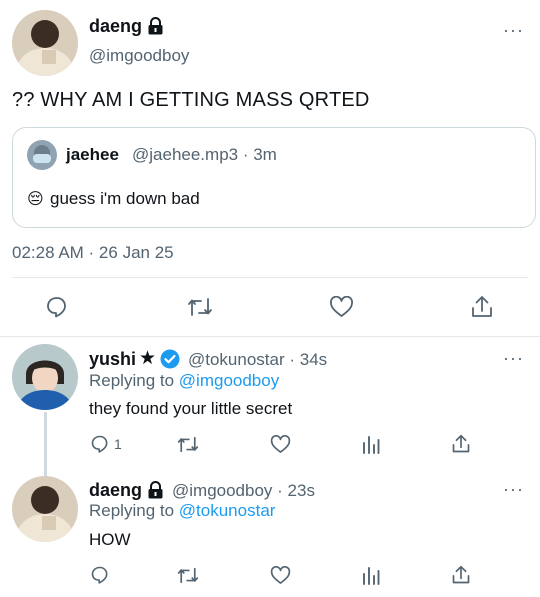 Image resolution: width=540 pixels, height=597 pixels. I want to click on quoted-handle-time: @jaehee.mp3 · 3m, so click(204, 154).